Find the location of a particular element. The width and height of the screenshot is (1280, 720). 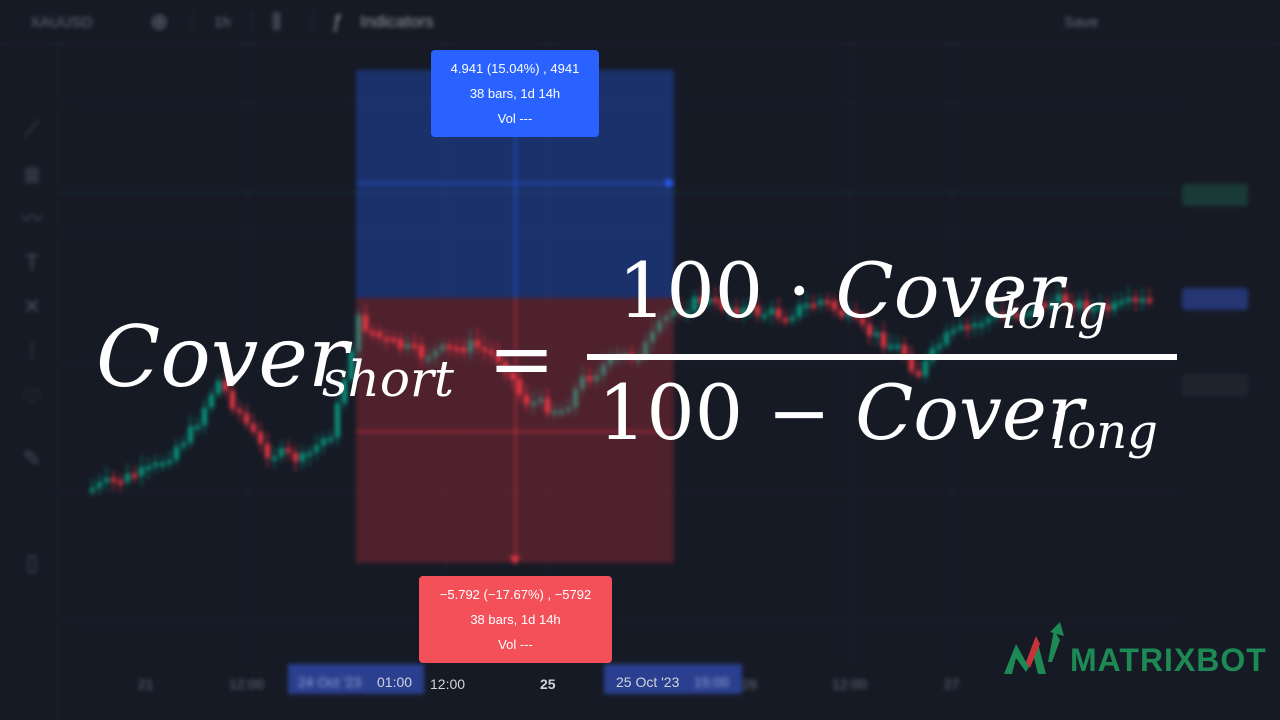

formula-denominator-subscript: long is located at coordinates (1105, 432).